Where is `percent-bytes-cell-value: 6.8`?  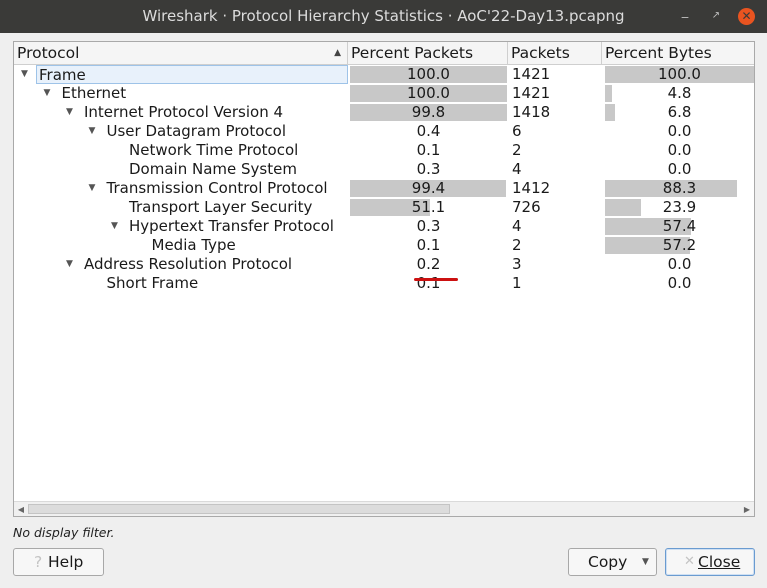 percent-bytes-cell-value: 6.8 is located at coordinates (679, 112).